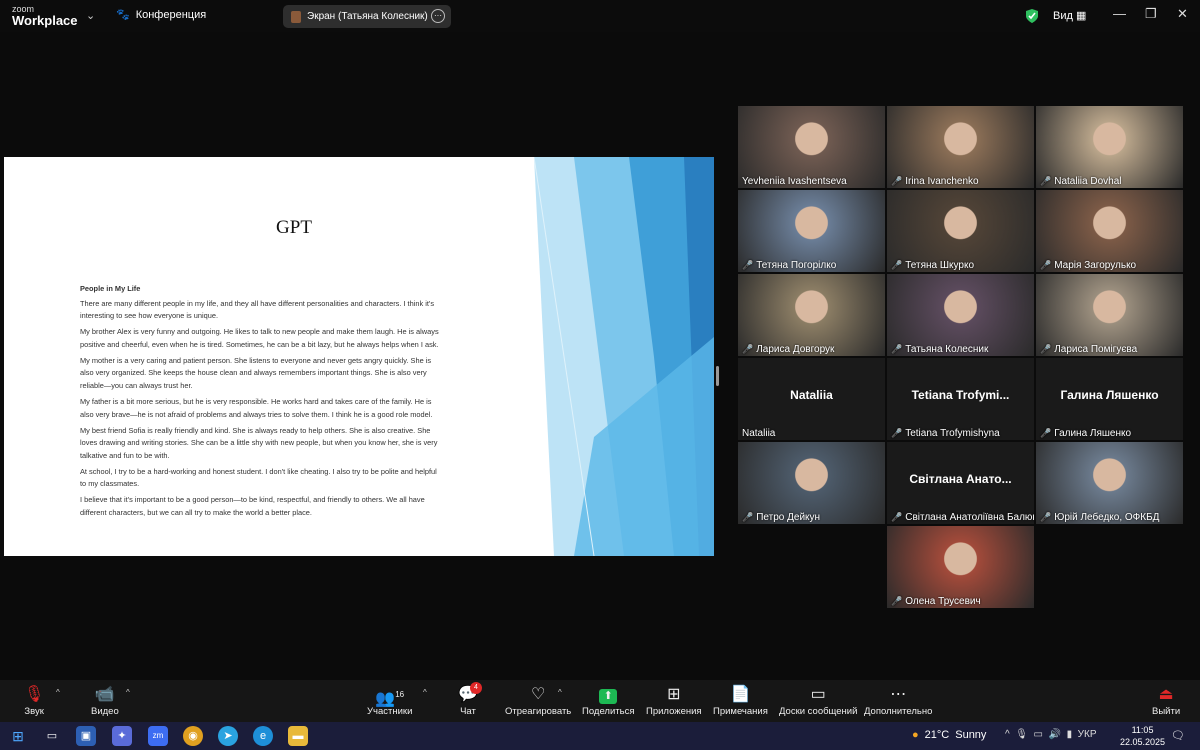 Image resolution: width=1200 pixels, height=750 pixels. Describe the element at coordinates (1096, 349) in the screenshot. I see `participant-name: Лариса Помігуєва` at that location.